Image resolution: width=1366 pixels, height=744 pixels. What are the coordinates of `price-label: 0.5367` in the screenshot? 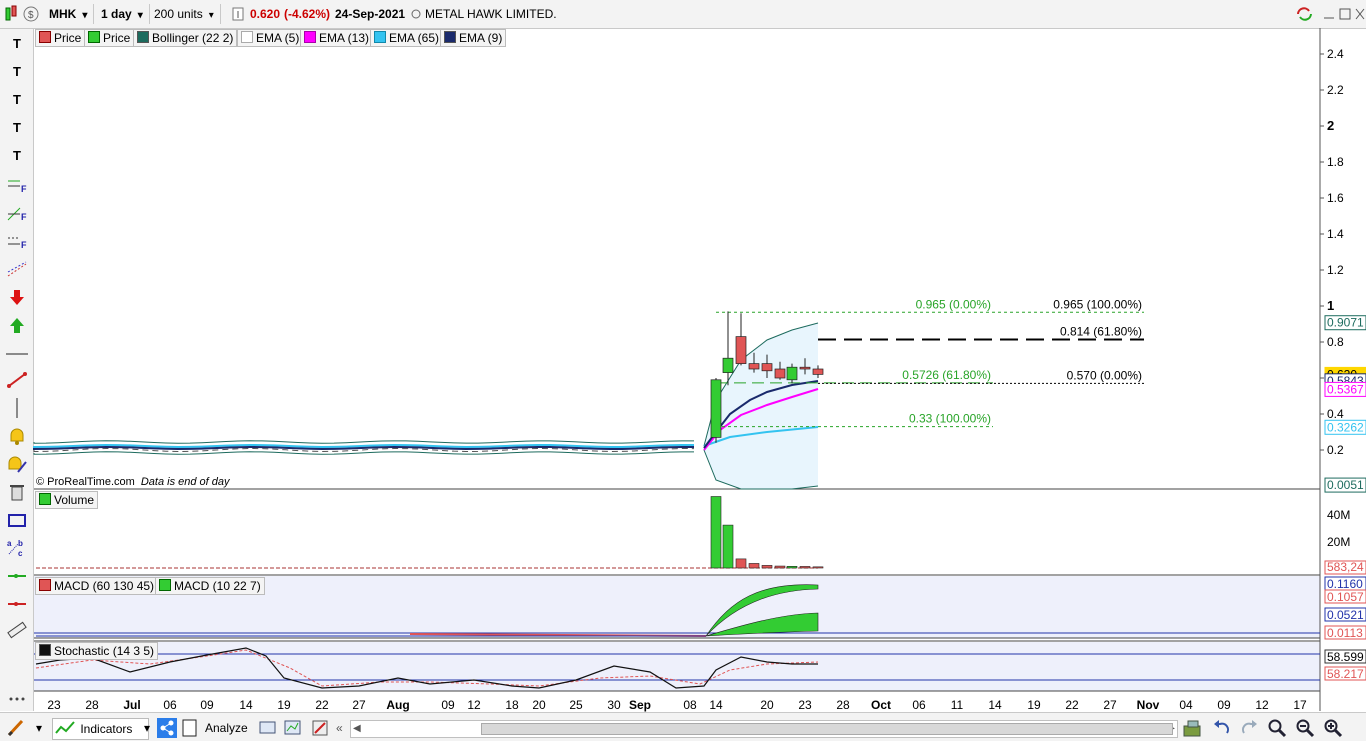 It's located at (1345, 389).